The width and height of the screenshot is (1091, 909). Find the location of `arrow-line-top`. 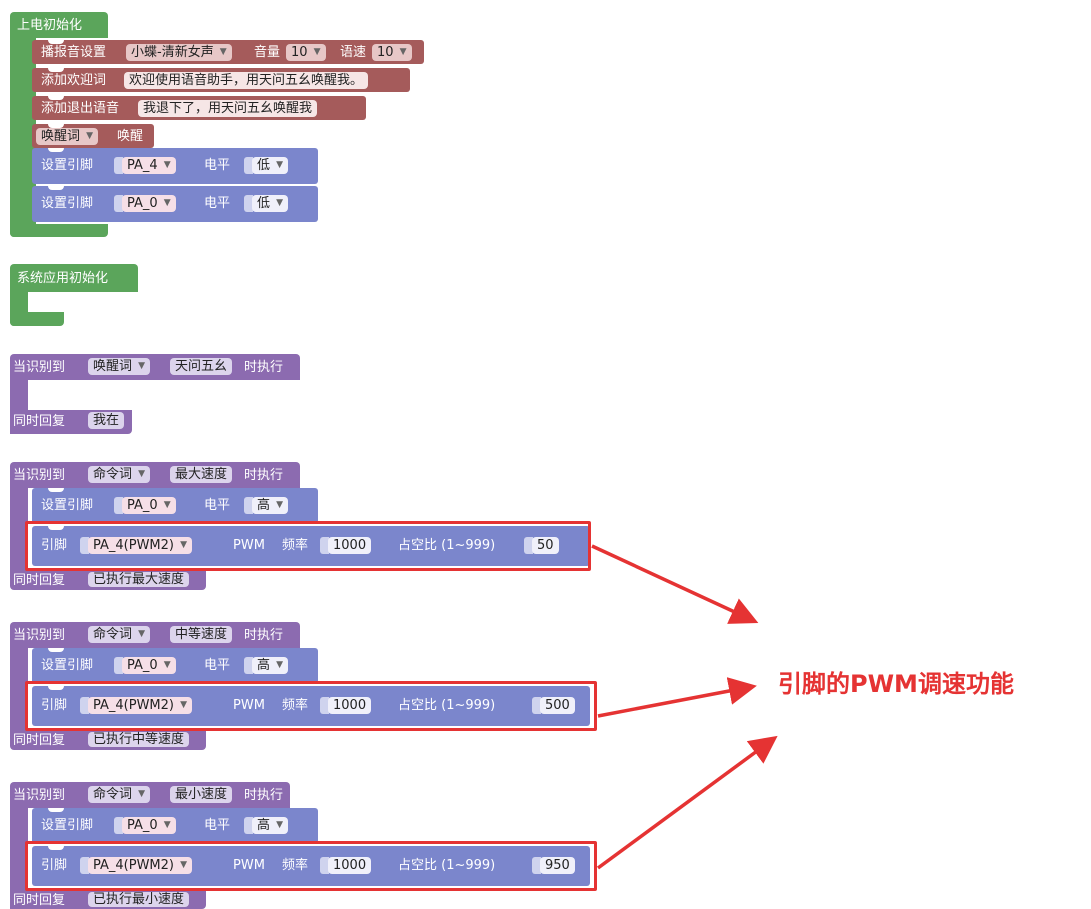

arrow-line-top is located at coordinates (675, 584).